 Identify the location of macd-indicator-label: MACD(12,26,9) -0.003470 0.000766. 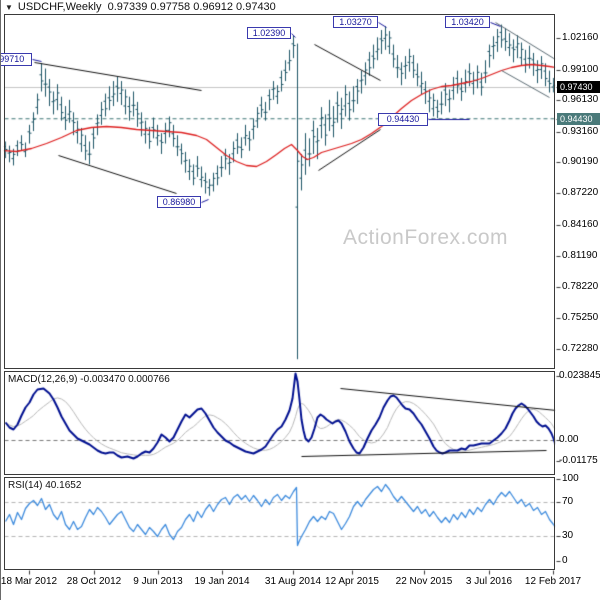
(89, 379).